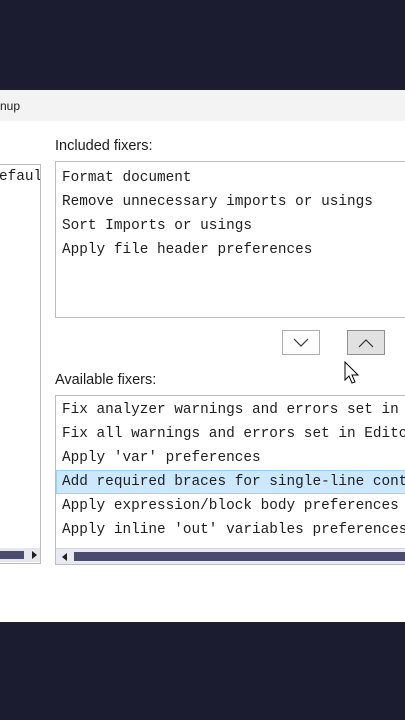 This screenshot has height=720, width=405. What do you see at coordinates (20, 364) in the screenshot?
I see `profile-list: efault` at bounding box center [20, 364].